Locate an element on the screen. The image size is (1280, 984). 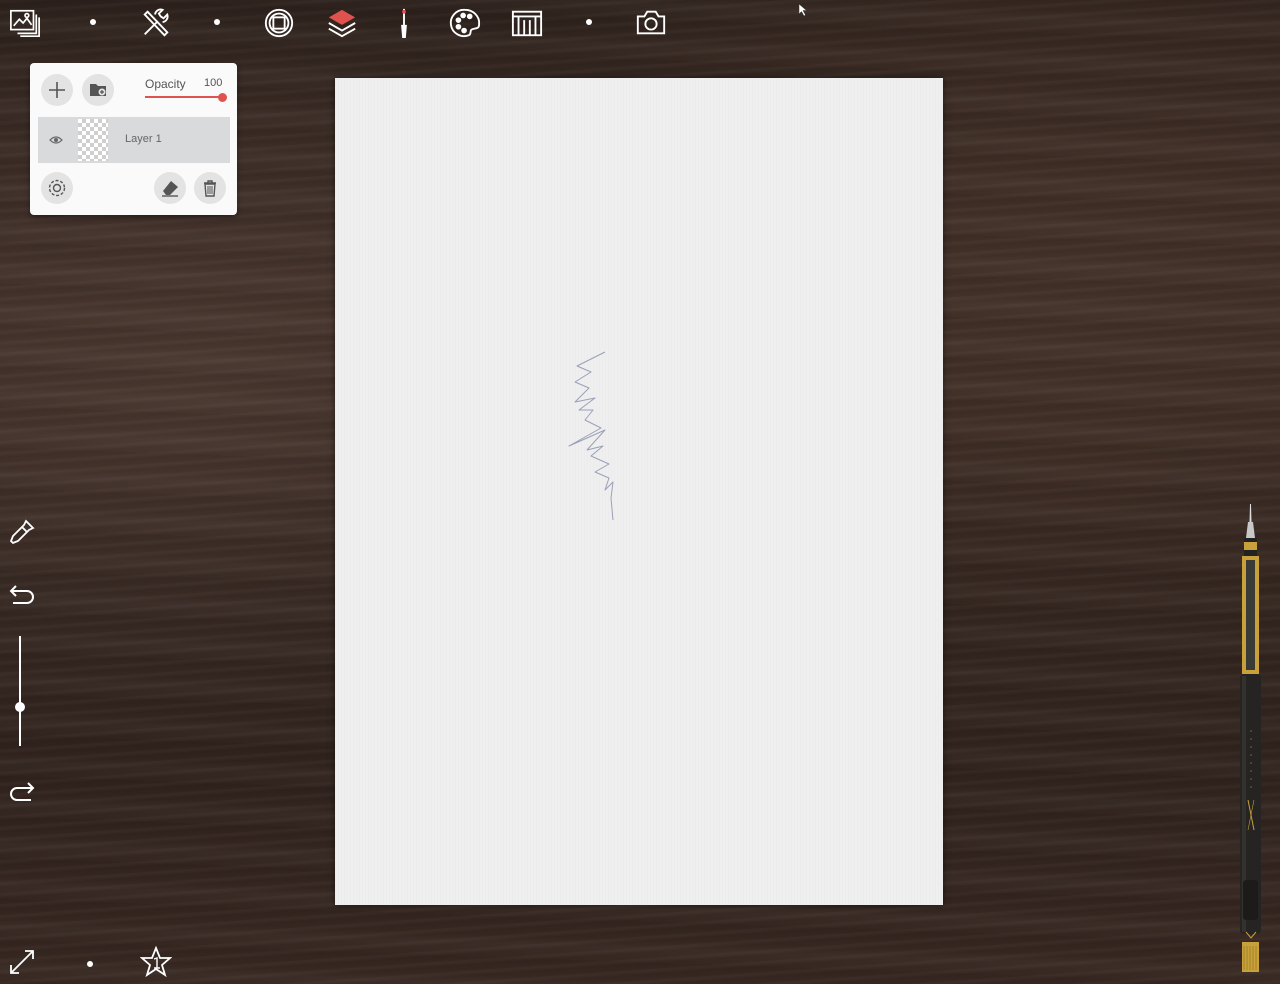
opacity-label: Opacity is located at coordinates (165, 84).